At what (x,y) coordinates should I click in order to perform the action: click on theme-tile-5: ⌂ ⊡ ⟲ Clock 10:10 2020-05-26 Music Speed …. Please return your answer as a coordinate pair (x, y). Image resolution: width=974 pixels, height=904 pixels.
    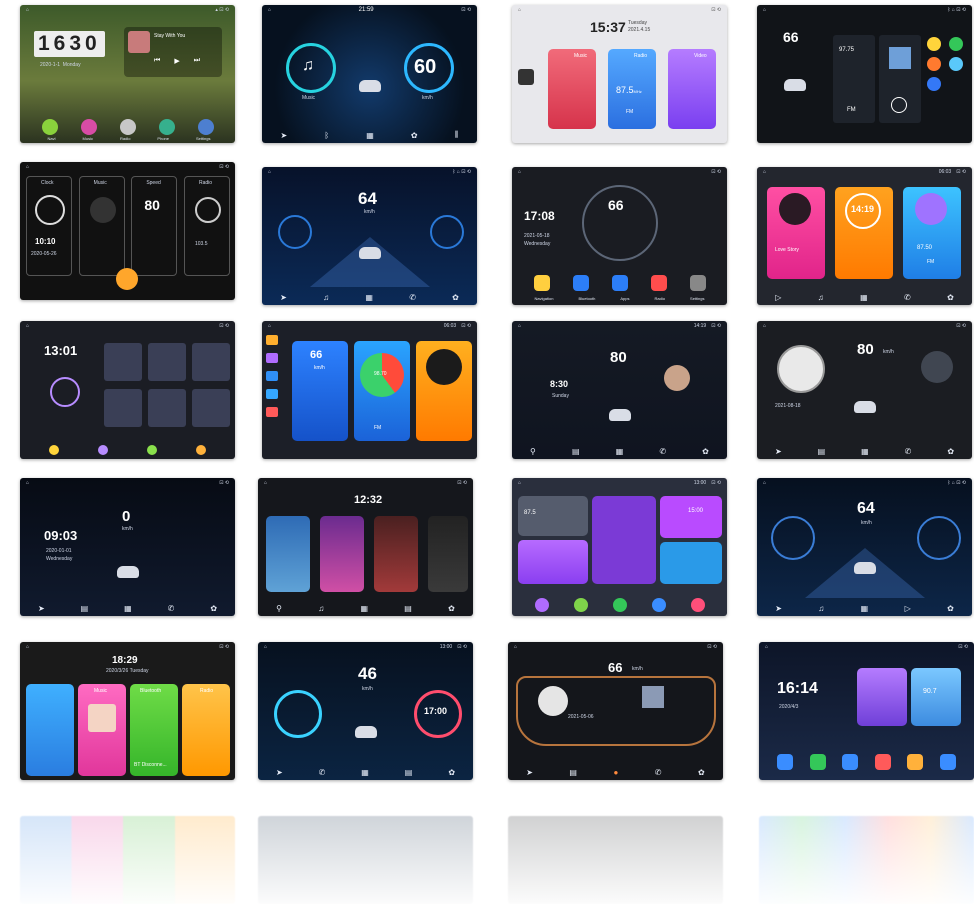
    Looking at the image, I should click on (127, 231).